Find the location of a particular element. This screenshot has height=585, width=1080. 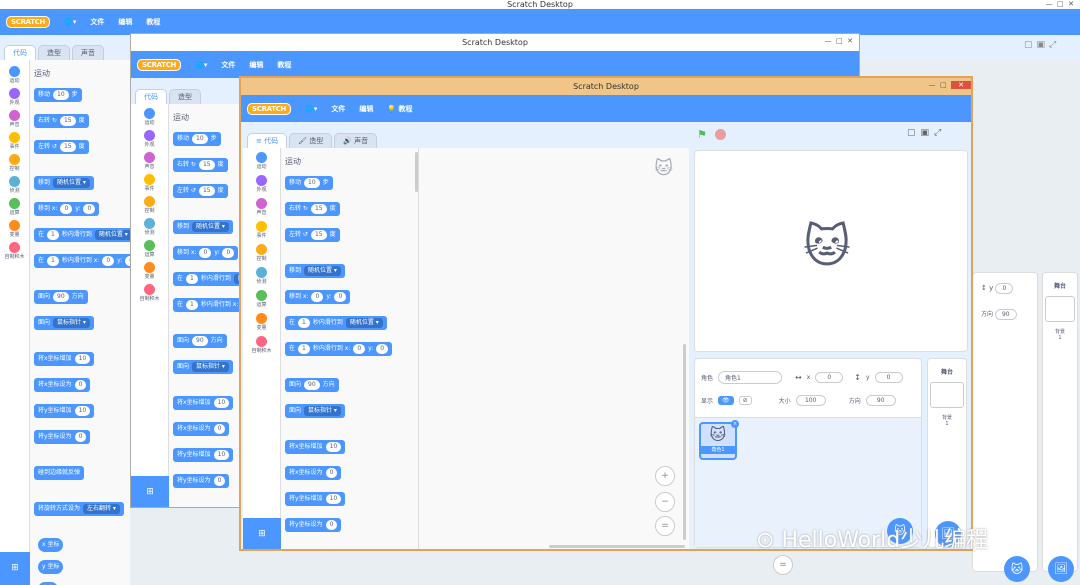

x-position-reporter: x 坐标 is located at coordinates (51, 545).